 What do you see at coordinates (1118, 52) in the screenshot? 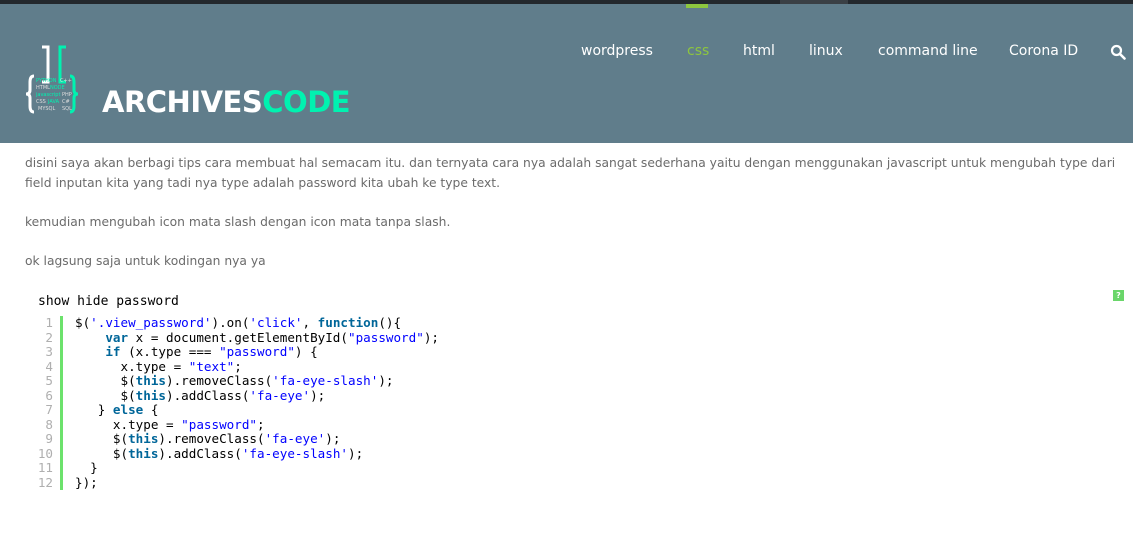
I see `search-icon` at bounding box center [1118, 52].